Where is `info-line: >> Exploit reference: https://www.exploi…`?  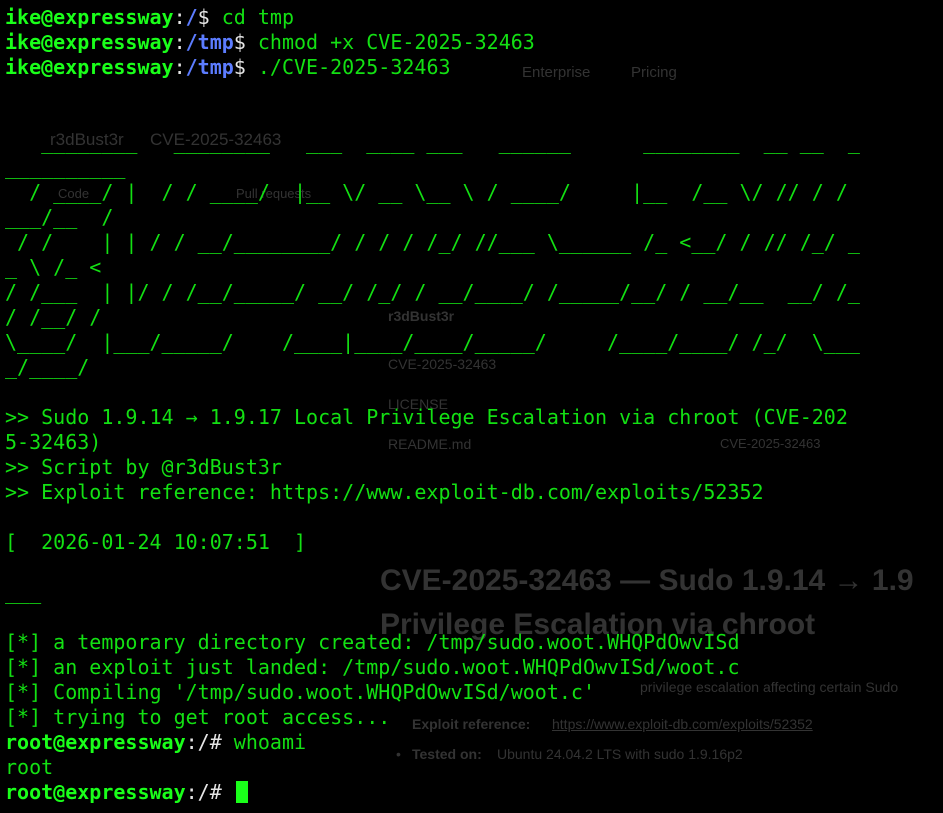 info-line: >> Exploit reference: https://www.exploi… is located at coordinates (384, 492).